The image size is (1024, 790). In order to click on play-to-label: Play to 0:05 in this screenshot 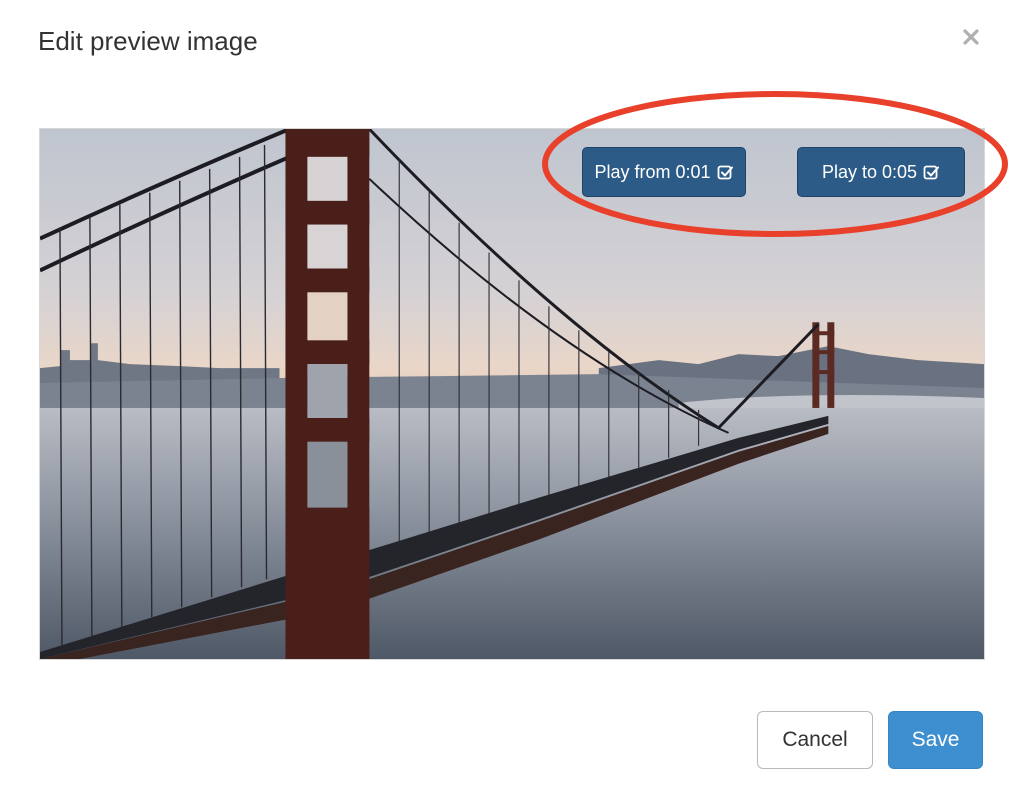, I will do `click(869, 171)`.